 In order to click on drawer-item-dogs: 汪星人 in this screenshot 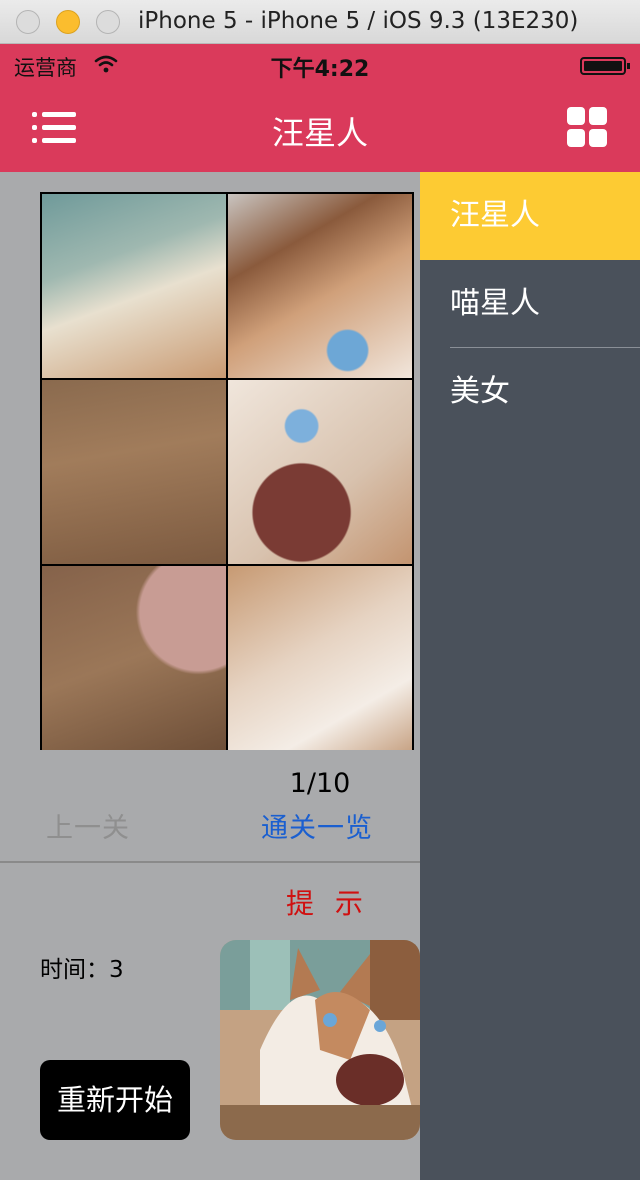, I will do `click(530, 216)`.